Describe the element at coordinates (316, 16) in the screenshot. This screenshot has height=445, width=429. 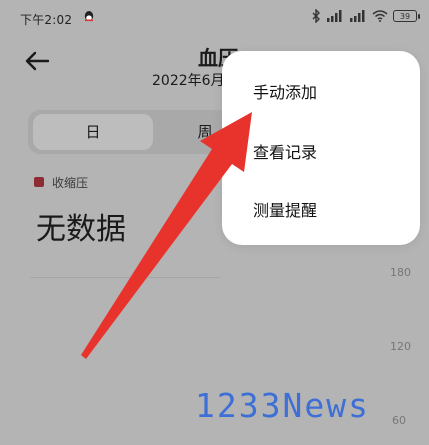
I see `bluetooth-icon` at that location.